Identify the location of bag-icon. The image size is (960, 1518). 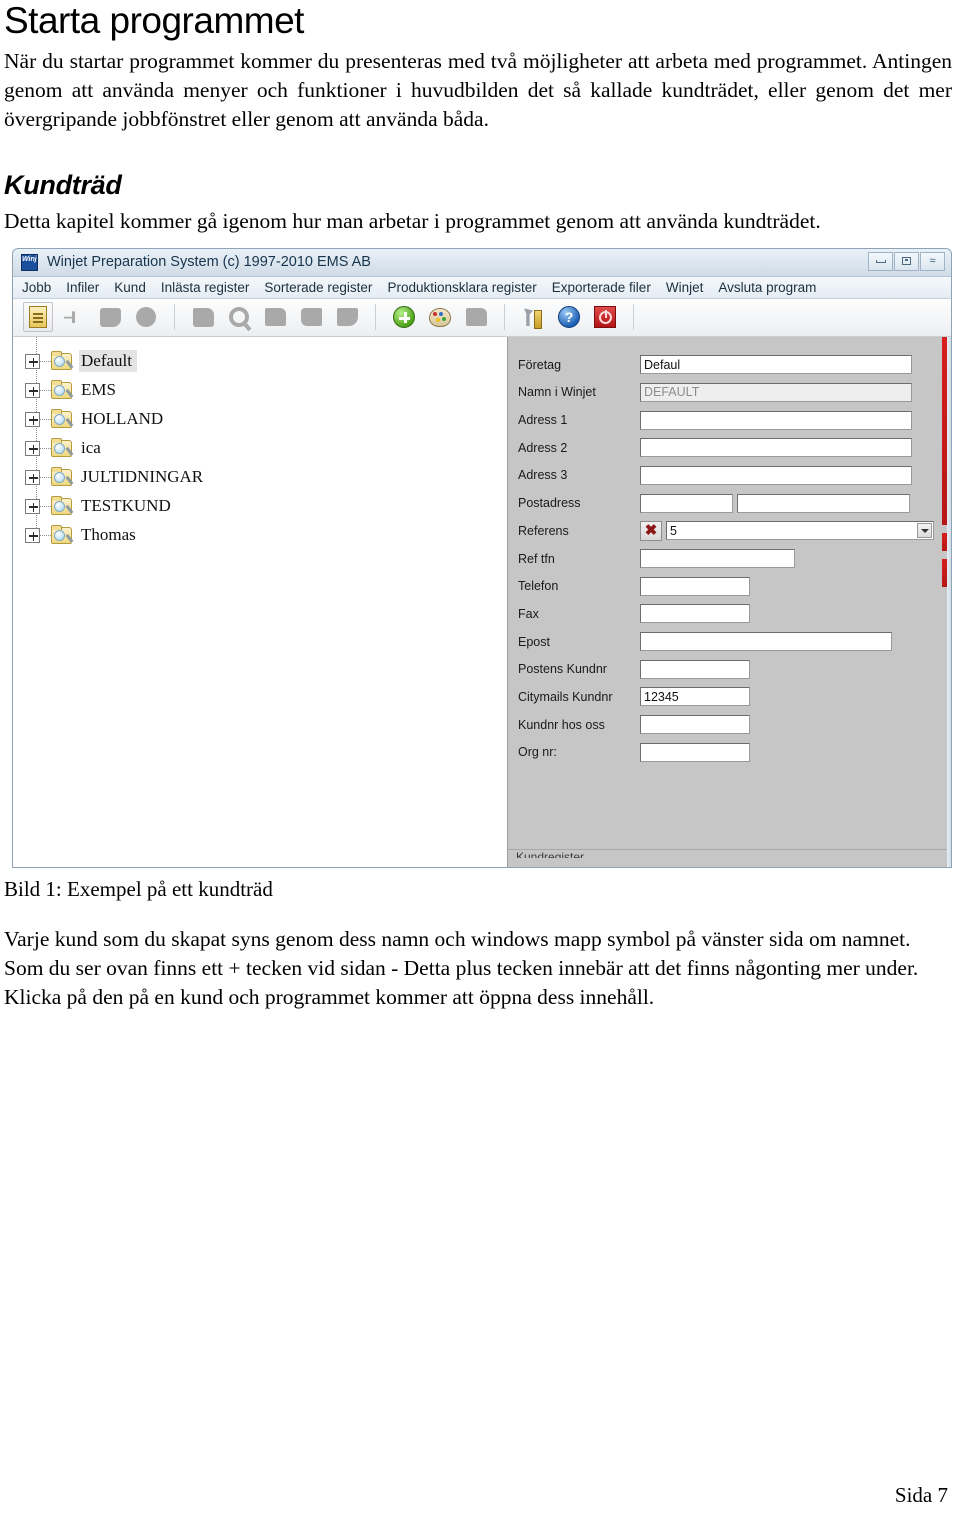
(203, 317).